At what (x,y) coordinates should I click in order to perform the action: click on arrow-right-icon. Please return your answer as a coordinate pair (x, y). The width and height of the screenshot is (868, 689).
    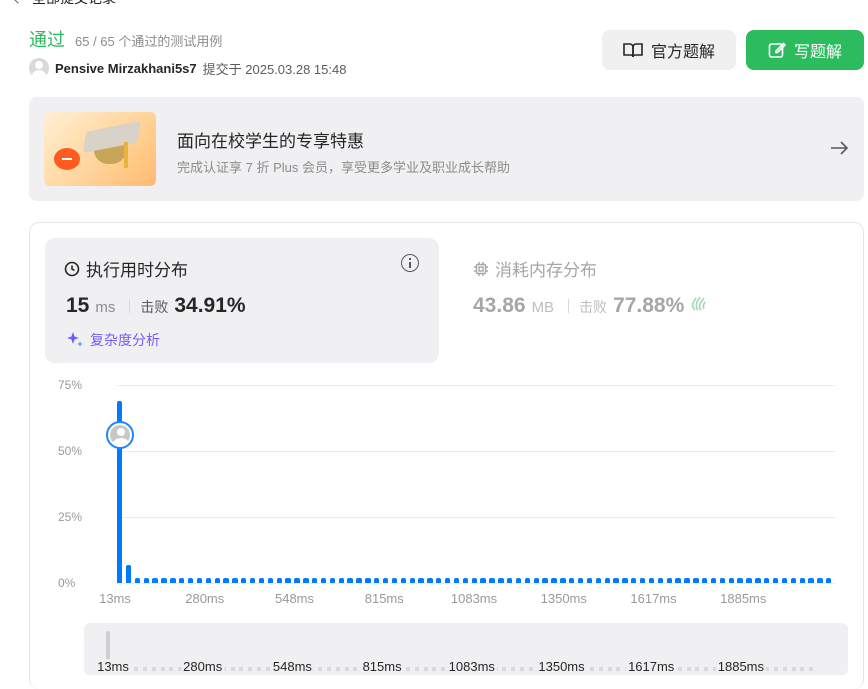
    Looking at the image, I should click on (839, 148).